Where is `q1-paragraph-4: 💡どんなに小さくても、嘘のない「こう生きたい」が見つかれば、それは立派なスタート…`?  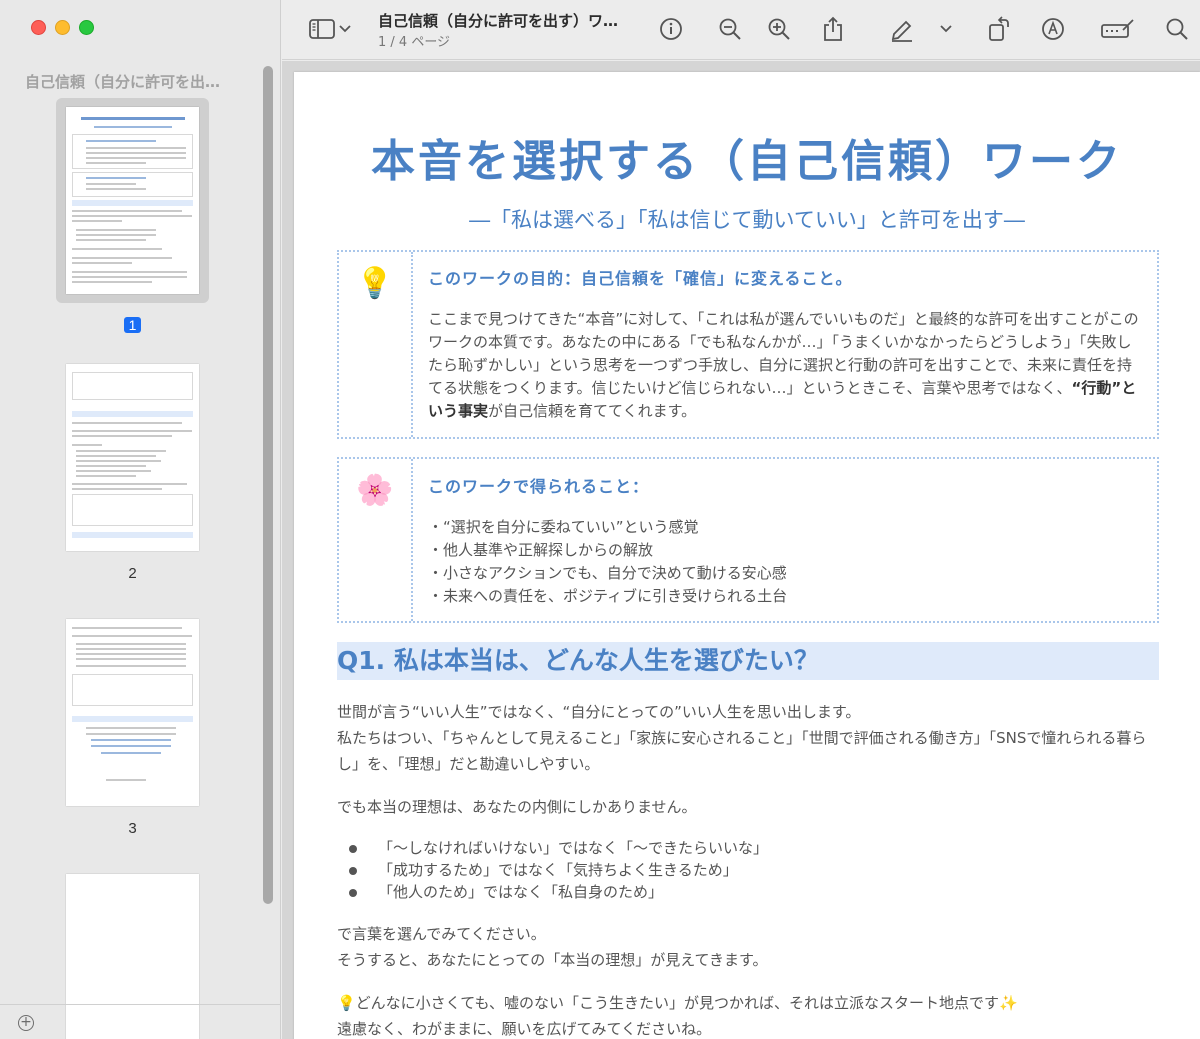 q1-paragraph-4: 💡どんなに小さくても、嘘のない「こう生きたい」が見つかれば、それは立派なスタート… is located at coordinates (752, 1014).